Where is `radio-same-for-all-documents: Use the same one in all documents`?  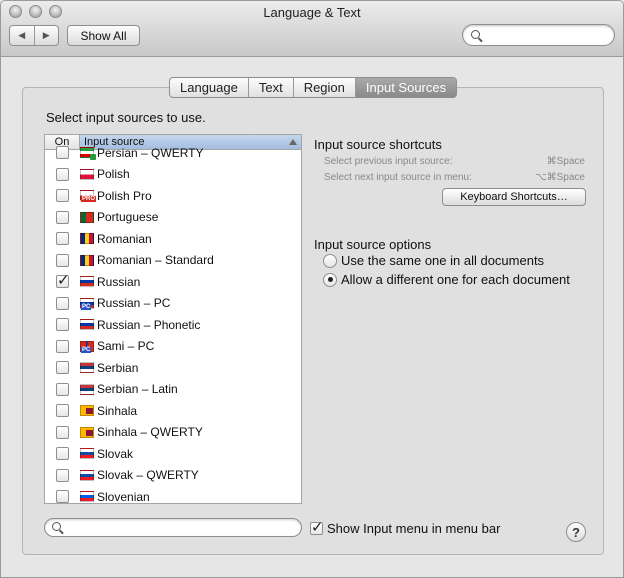 radio-same-for-all-documents: Use the same one in all documents is located at coordinates (433, 260).